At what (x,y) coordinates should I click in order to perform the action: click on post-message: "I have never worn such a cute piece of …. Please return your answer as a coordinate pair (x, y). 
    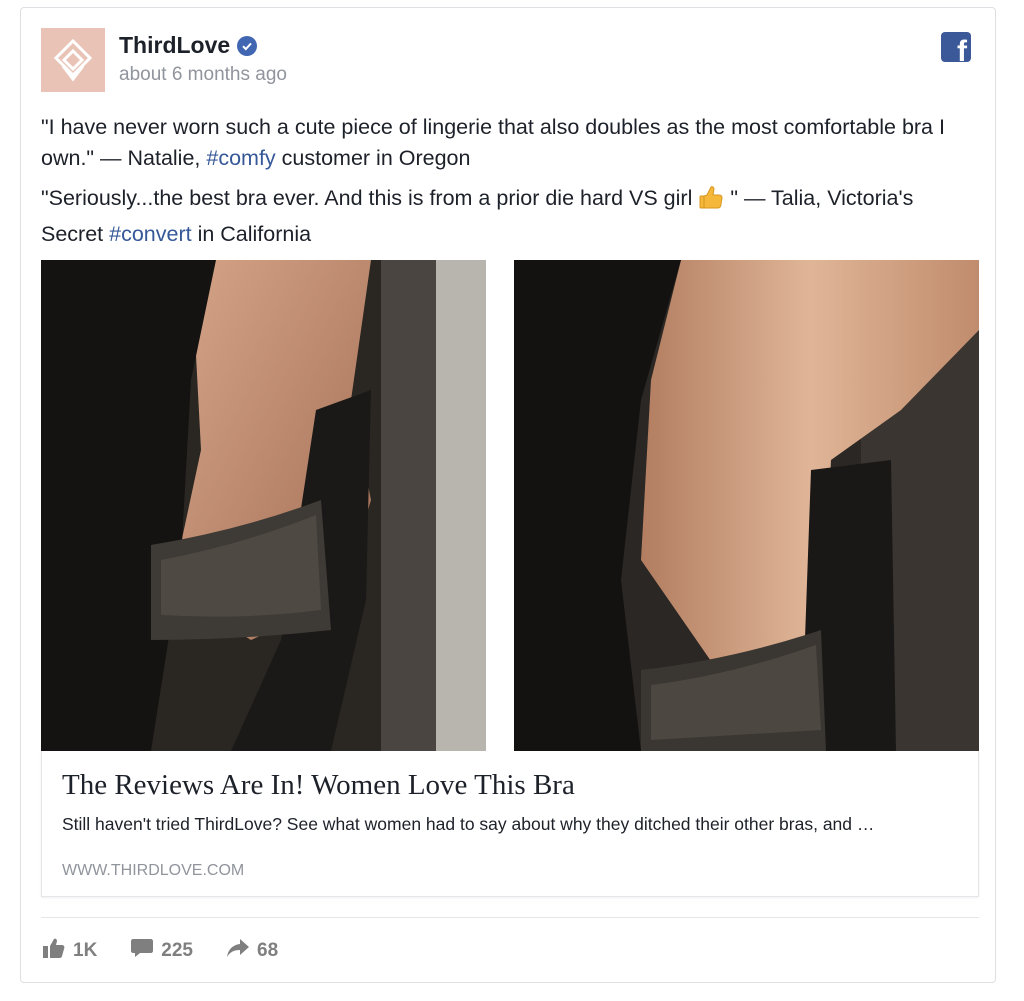
    Looking at the image, I should click on (511, 185).